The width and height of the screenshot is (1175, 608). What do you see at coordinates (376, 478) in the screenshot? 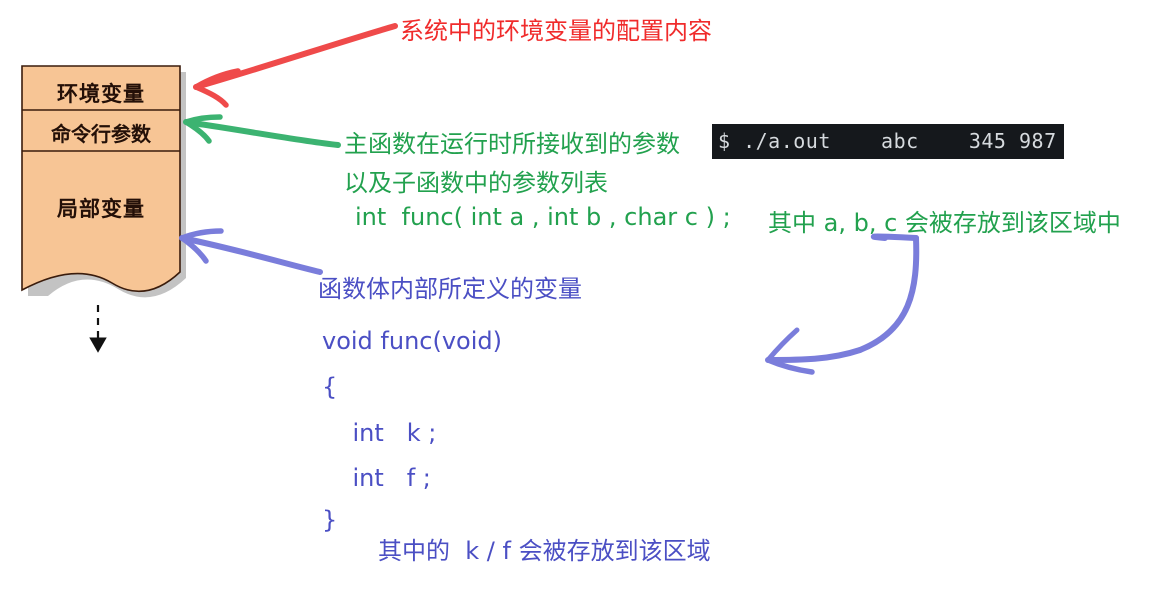
I see `code-line-decl-f: int f ;` at bounding box center [376, 478].